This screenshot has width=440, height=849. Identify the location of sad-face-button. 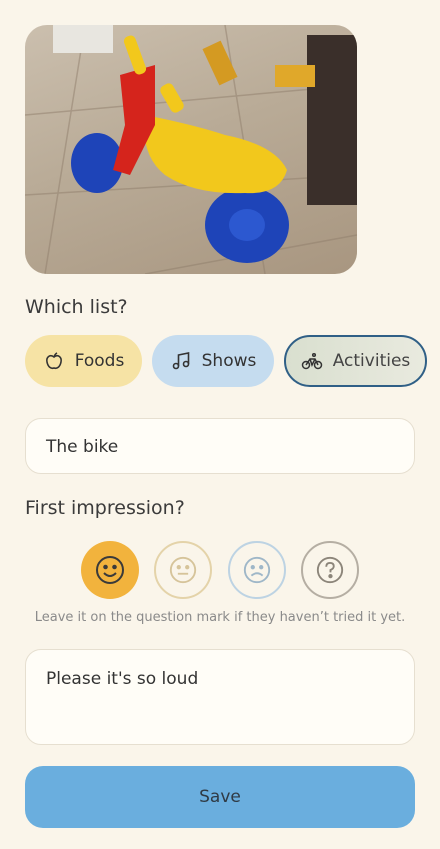
(257, 570).